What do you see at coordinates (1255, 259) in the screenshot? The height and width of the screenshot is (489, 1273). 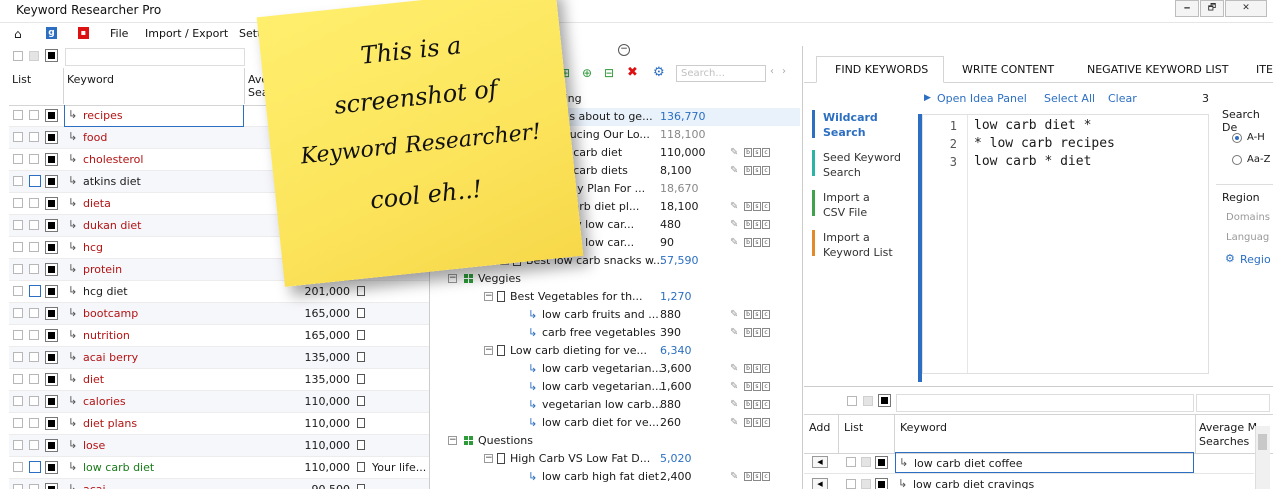 I see `region-link: Regio` at bounding box center [1255, 259].